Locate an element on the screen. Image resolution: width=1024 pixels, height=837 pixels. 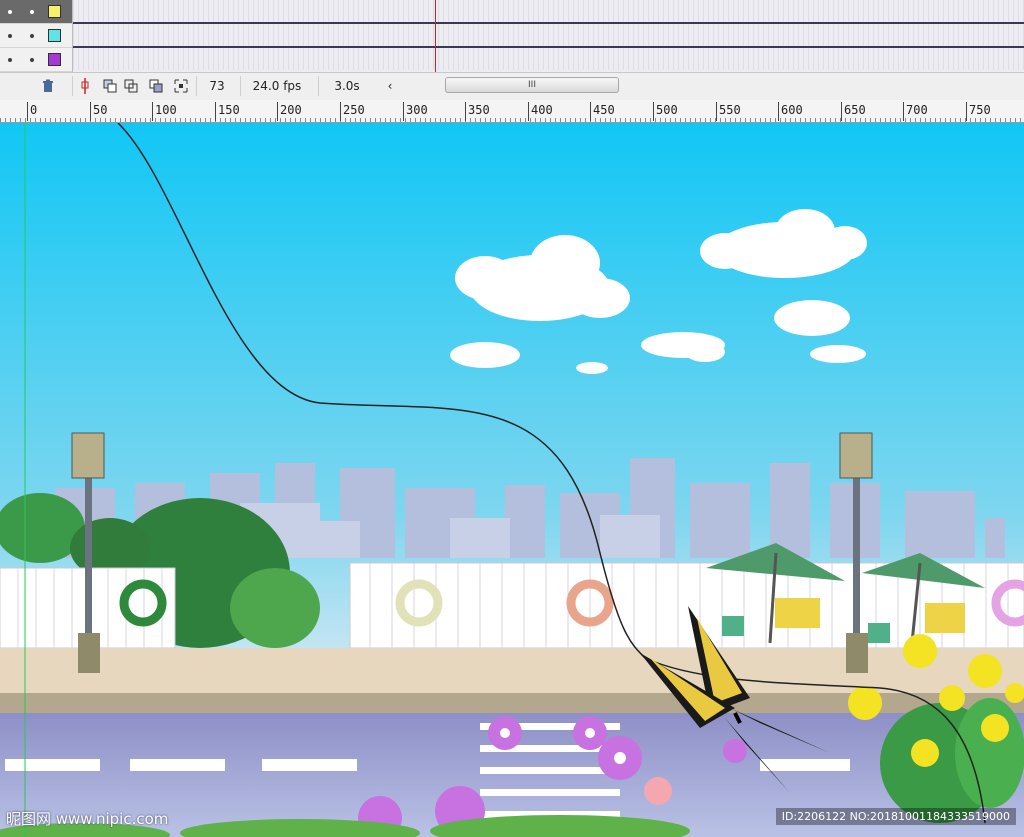
ruler-label: 450 is located at coordinates (604, 110).